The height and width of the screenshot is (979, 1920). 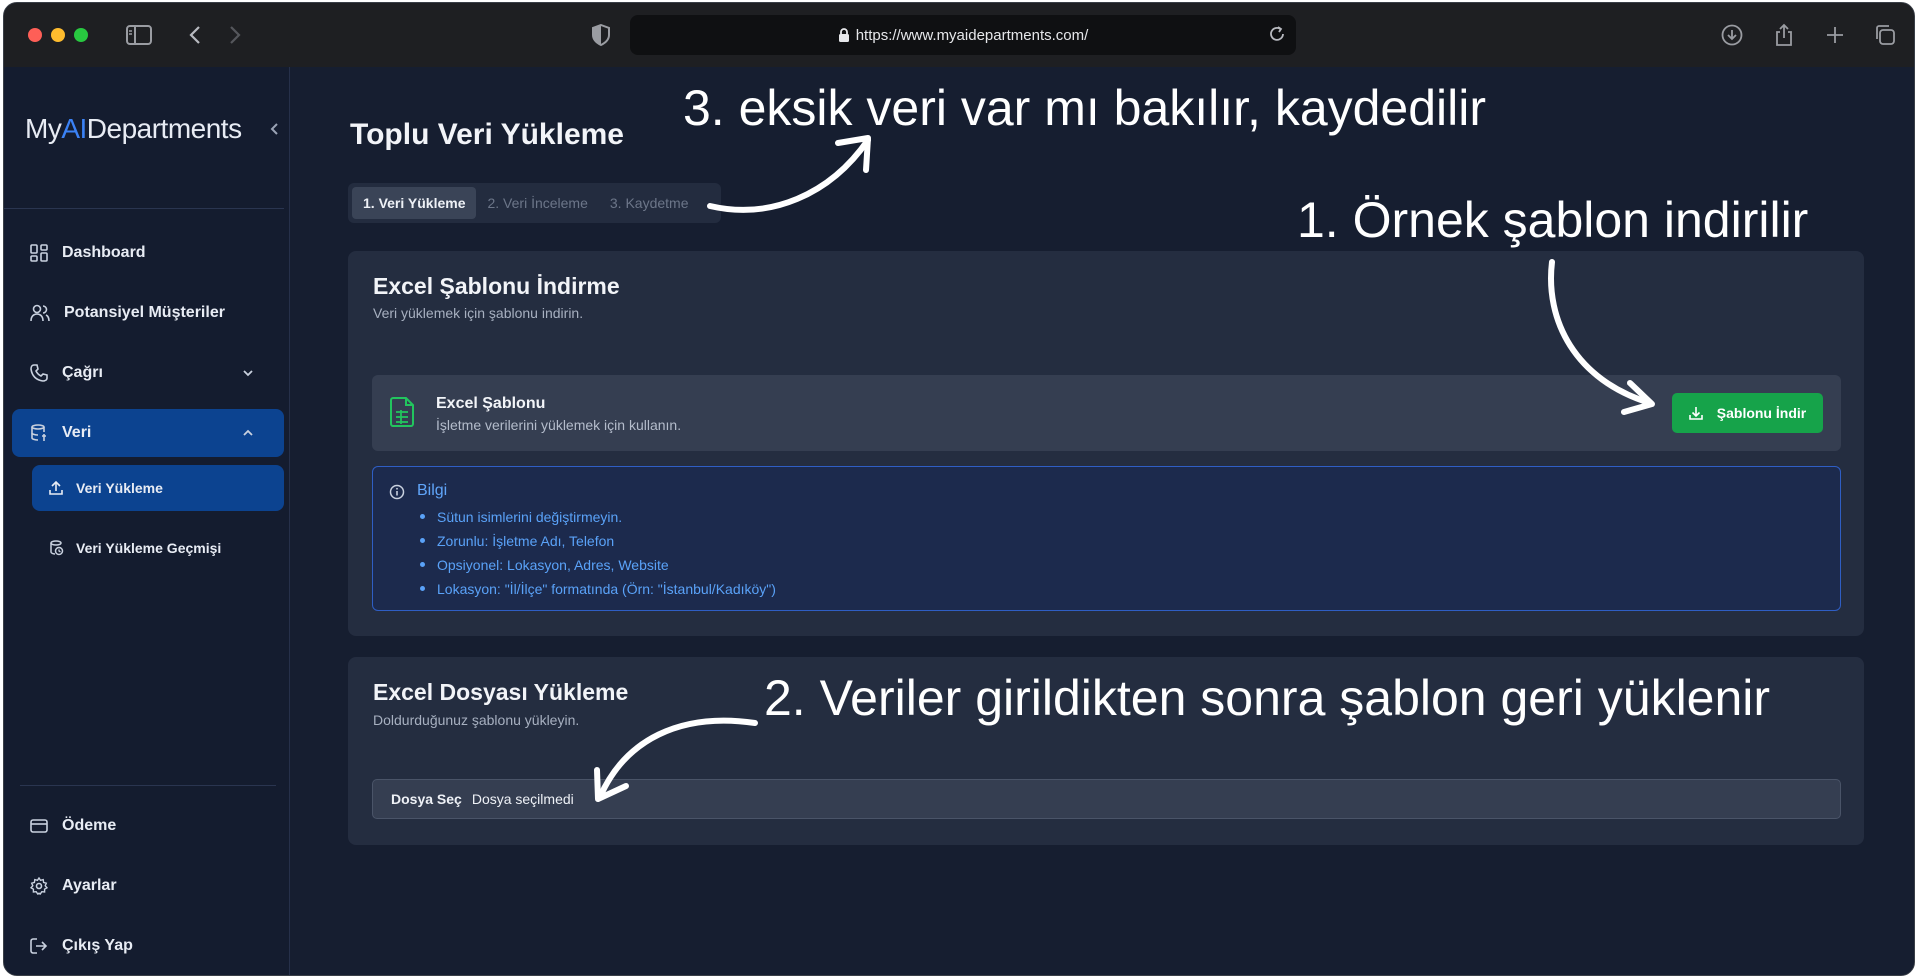 What do you see at coordinates (1732, 35) in the screenshot?
I see `downloads-icon` at bounding box center [1732, 35].